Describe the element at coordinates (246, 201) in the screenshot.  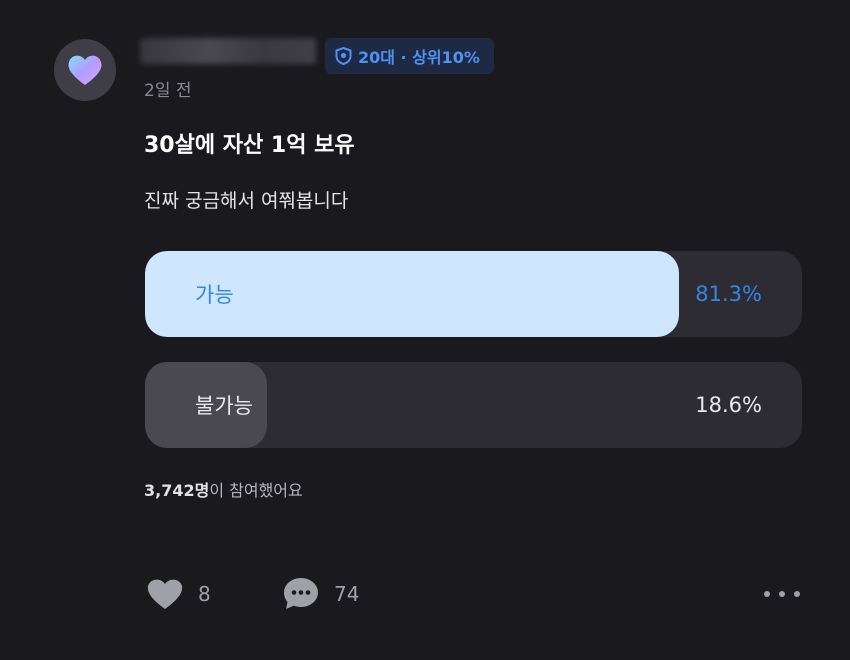
I see `post-body: 진짜 궁금해서 여쭤봅니다` at that location.